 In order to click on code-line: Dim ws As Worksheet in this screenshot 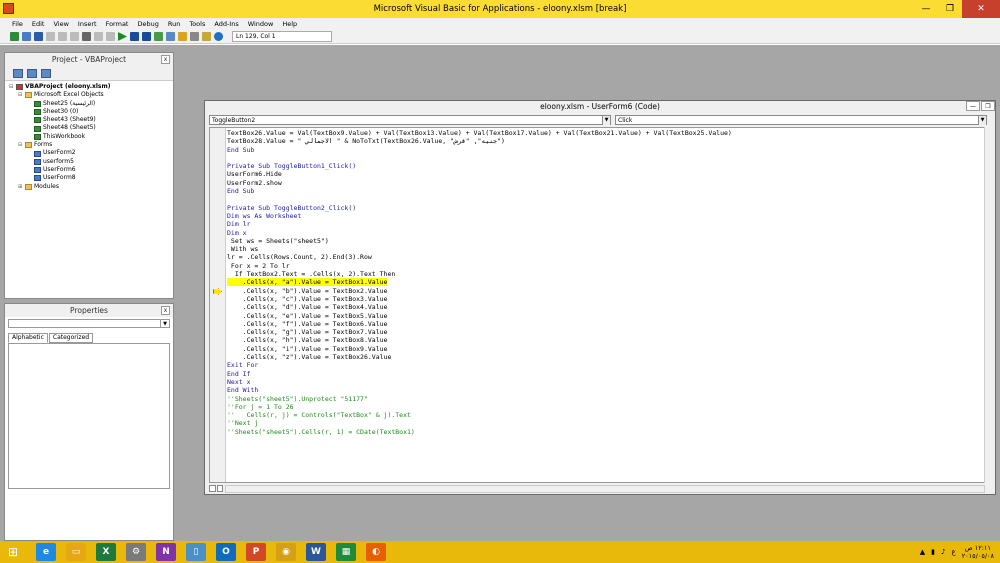, I will do `click(479, 216)`.